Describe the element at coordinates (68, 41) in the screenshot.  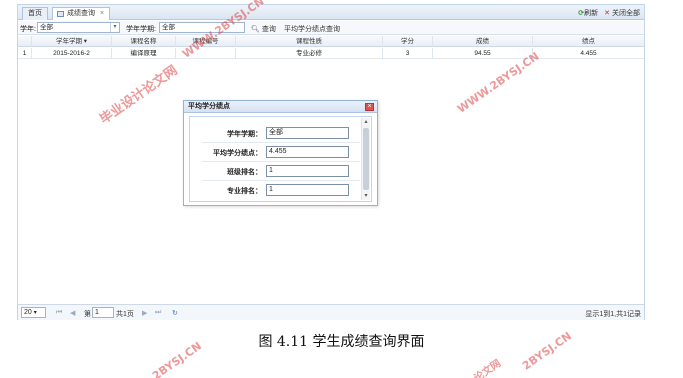
I see `col-term-label: 学年学期` at that location.